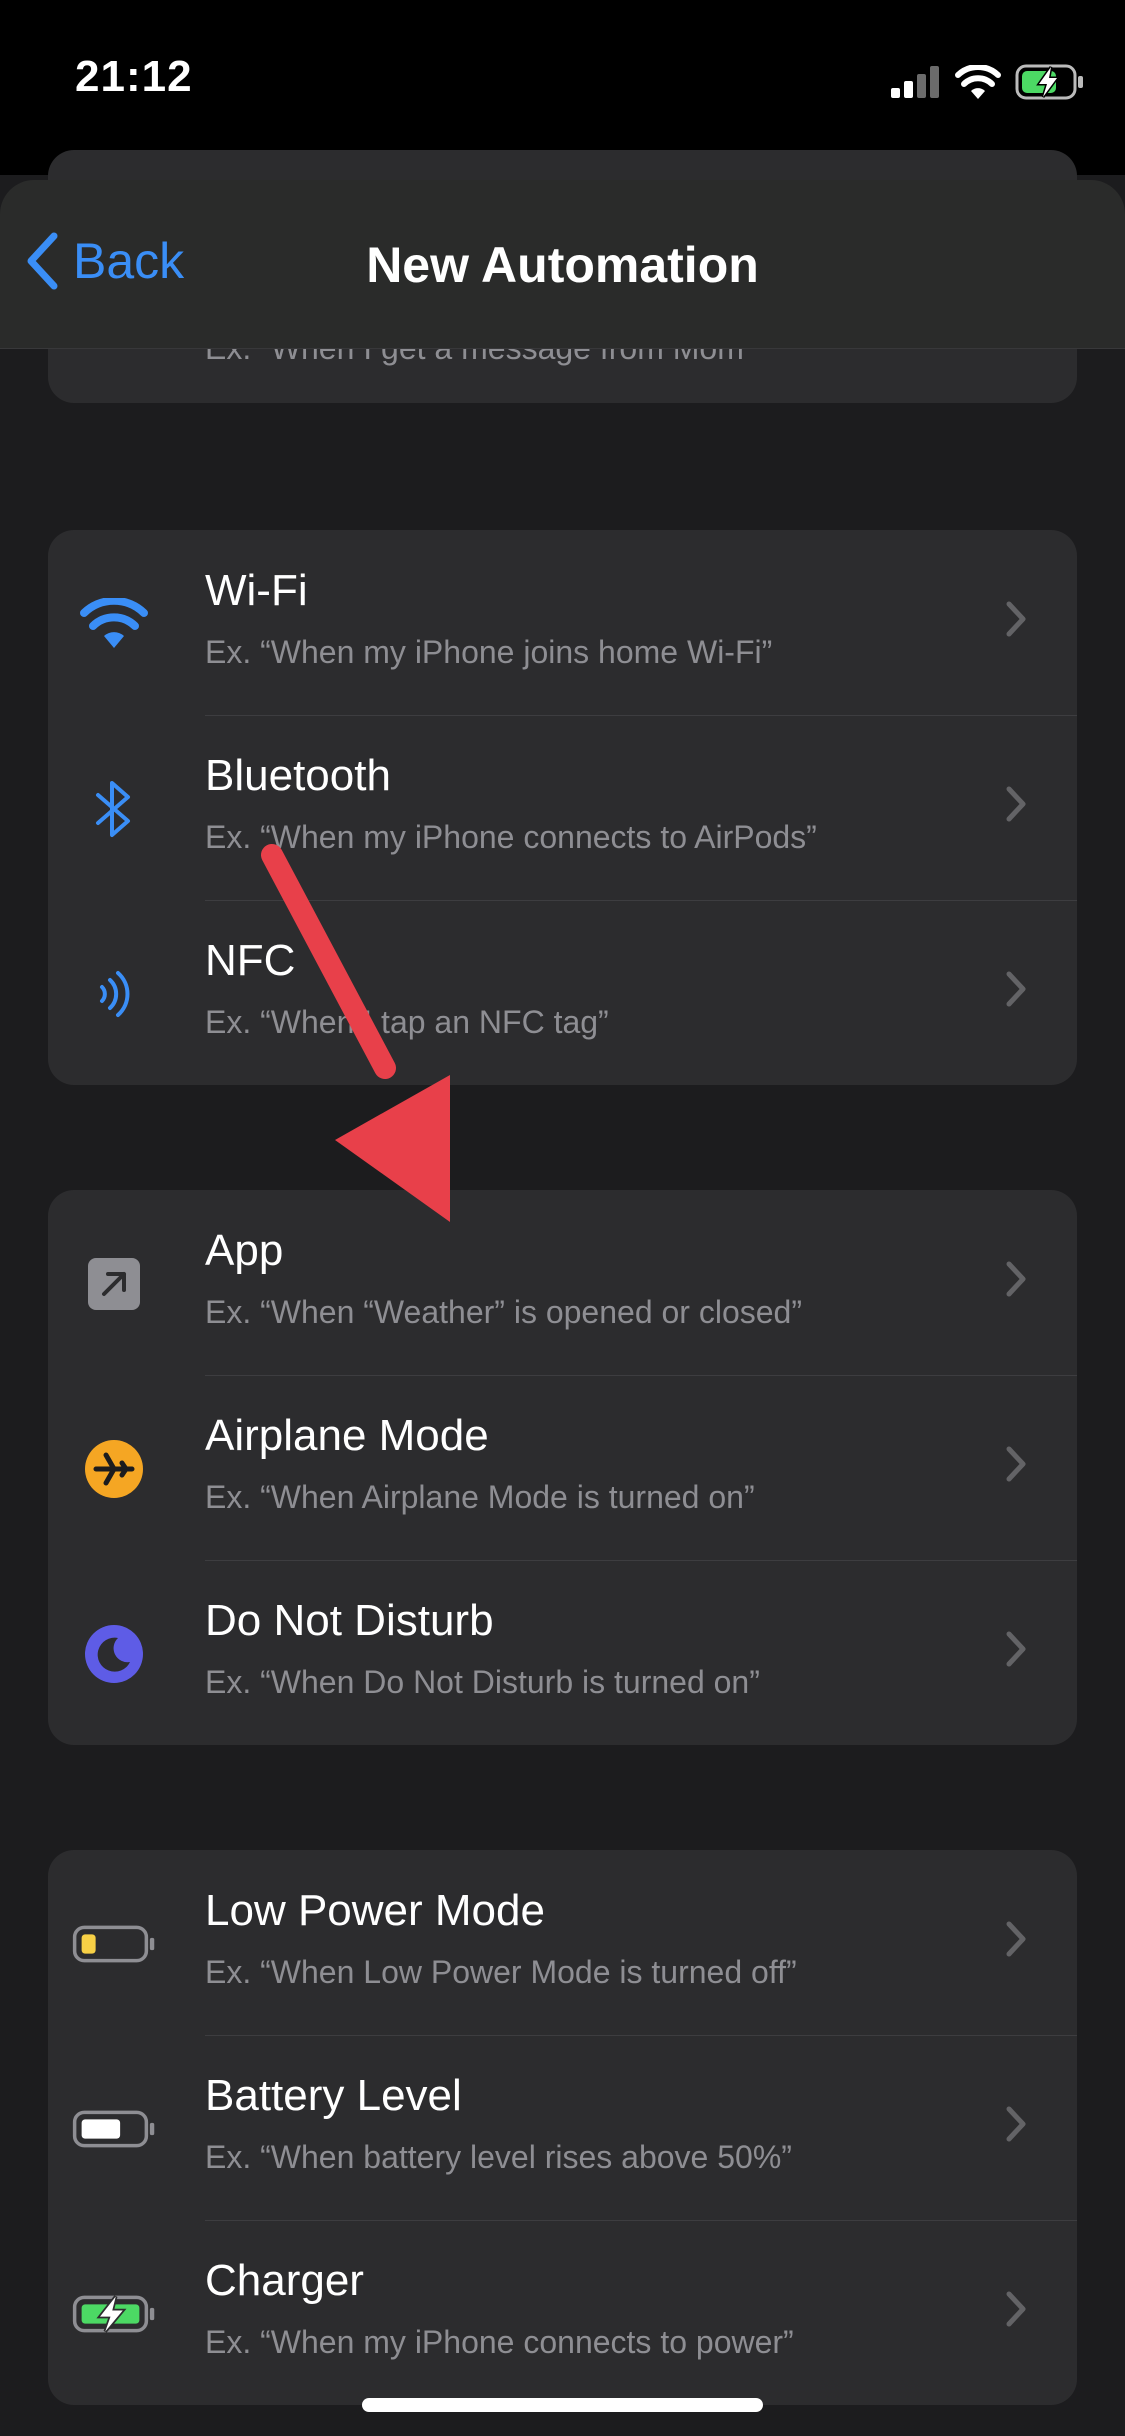 The width and height of the screenshot is (1125, 2436). Describe the element at coordinates (284, 2280) in the screenshot. I see `row-title: Charger` at that location.